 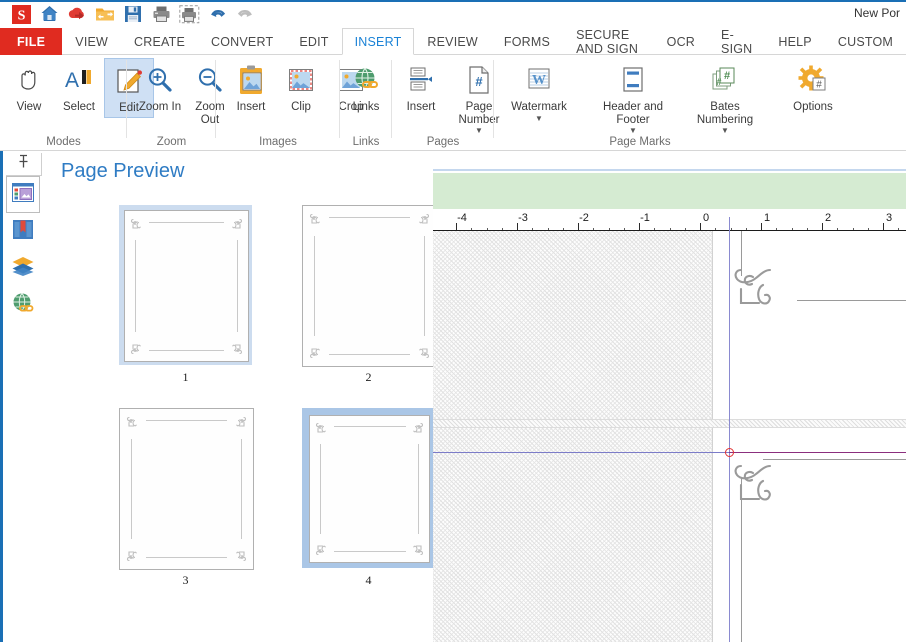 I want to click on menu-tab-ocr: OCR, so click(x=681, y=41).